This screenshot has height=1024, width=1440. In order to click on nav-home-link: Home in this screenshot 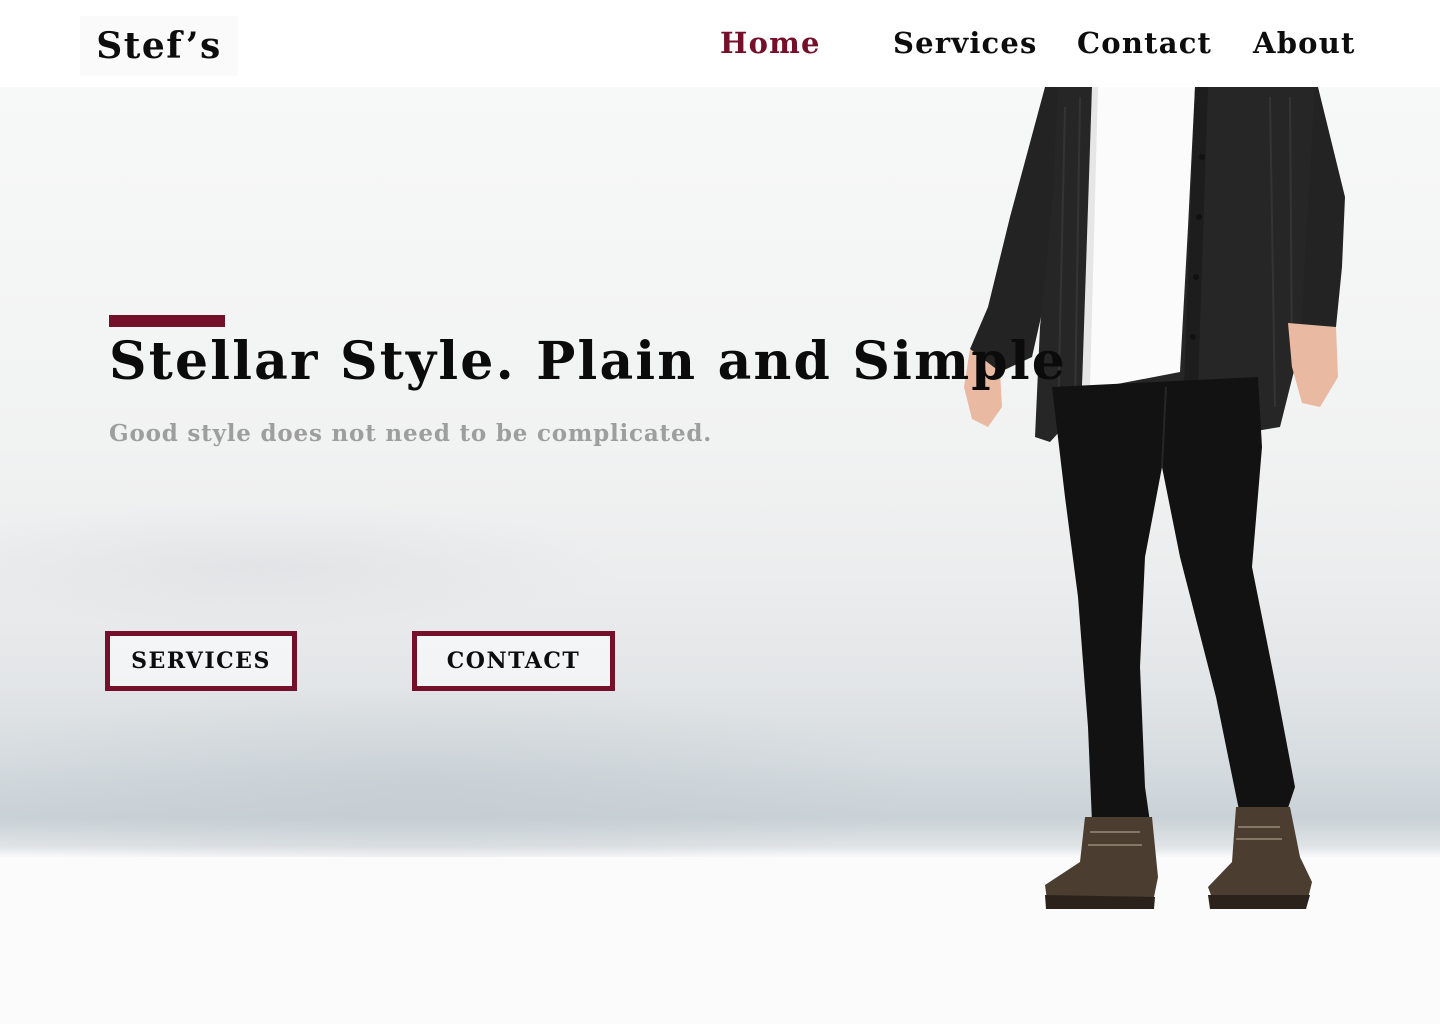, I will do `click(770, 43)`.